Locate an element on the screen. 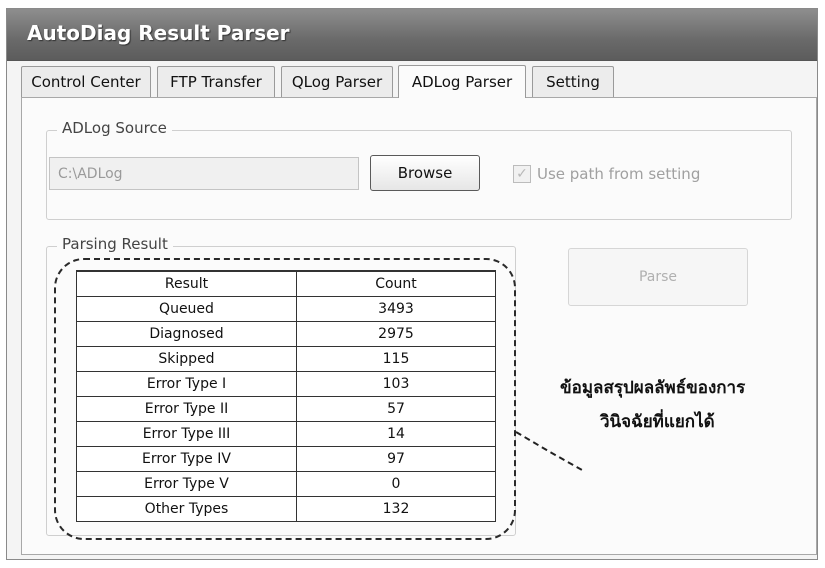 This screenshot has width=825, height=568. tab-adlog-parser: ADLog Parser is located at coordinates (462, 81).